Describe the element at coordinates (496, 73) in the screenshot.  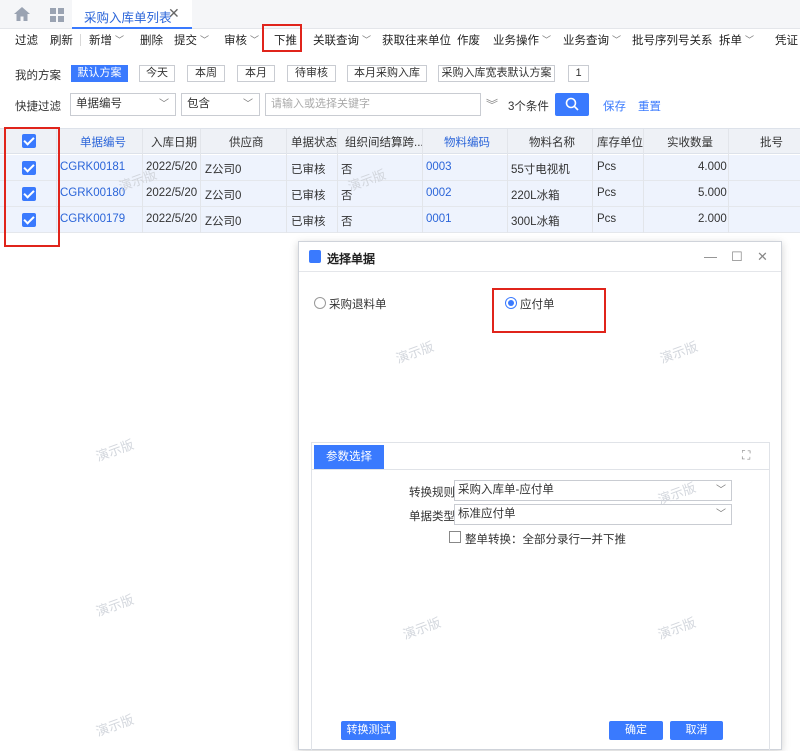
I see `scheme-wide-table: 采购入库宽表默认方案` at that location.